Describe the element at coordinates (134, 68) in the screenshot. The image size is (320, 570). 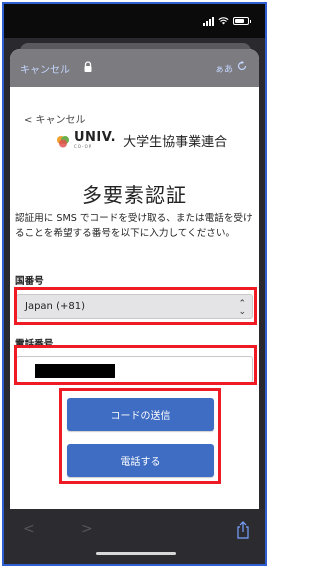
I see `browser-toolbar: キャンセル ぁあ` at that location.